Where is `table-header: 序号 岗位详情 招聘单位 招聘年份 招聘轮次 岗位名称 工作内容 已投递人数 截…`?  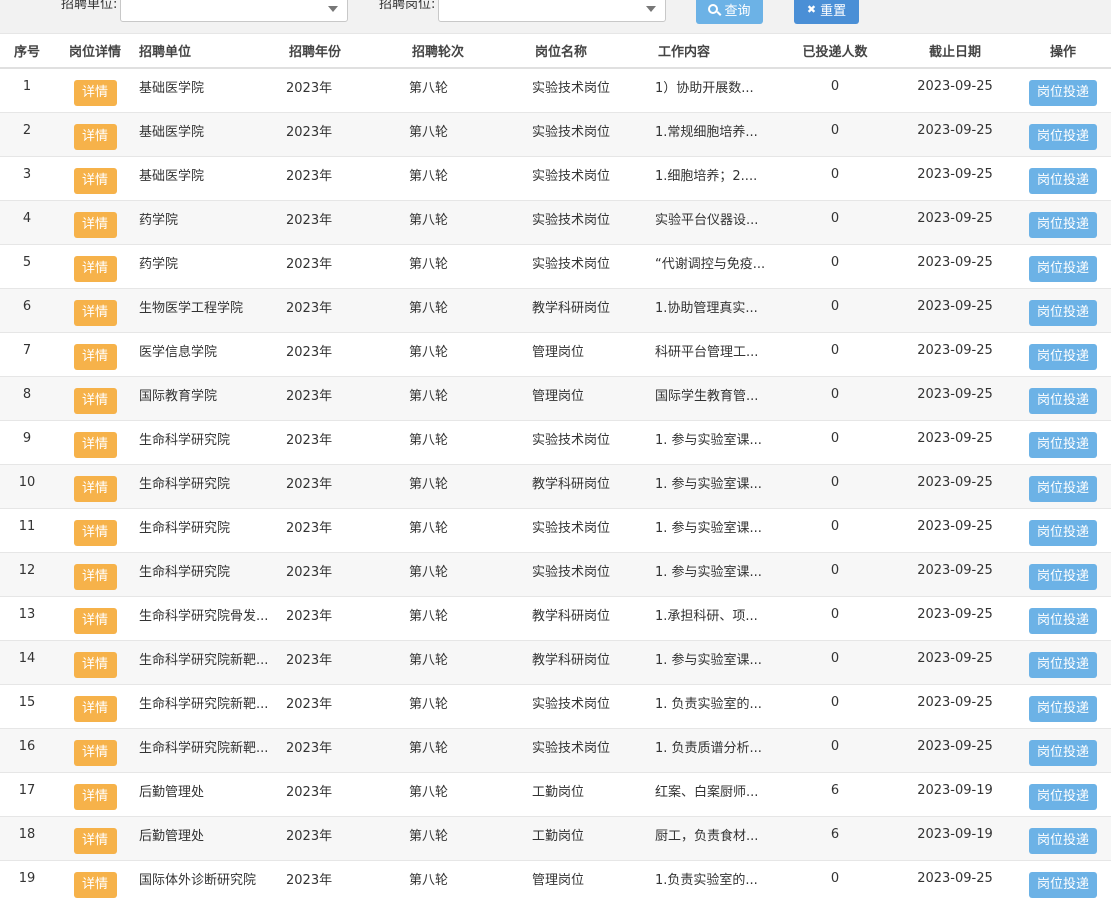
table-header: 序号 岗位详情 招聘单位 招聘年份 招聘轮次 岗位名称 工作内容 已投递人数 截… is located at coordinates (555, 51).